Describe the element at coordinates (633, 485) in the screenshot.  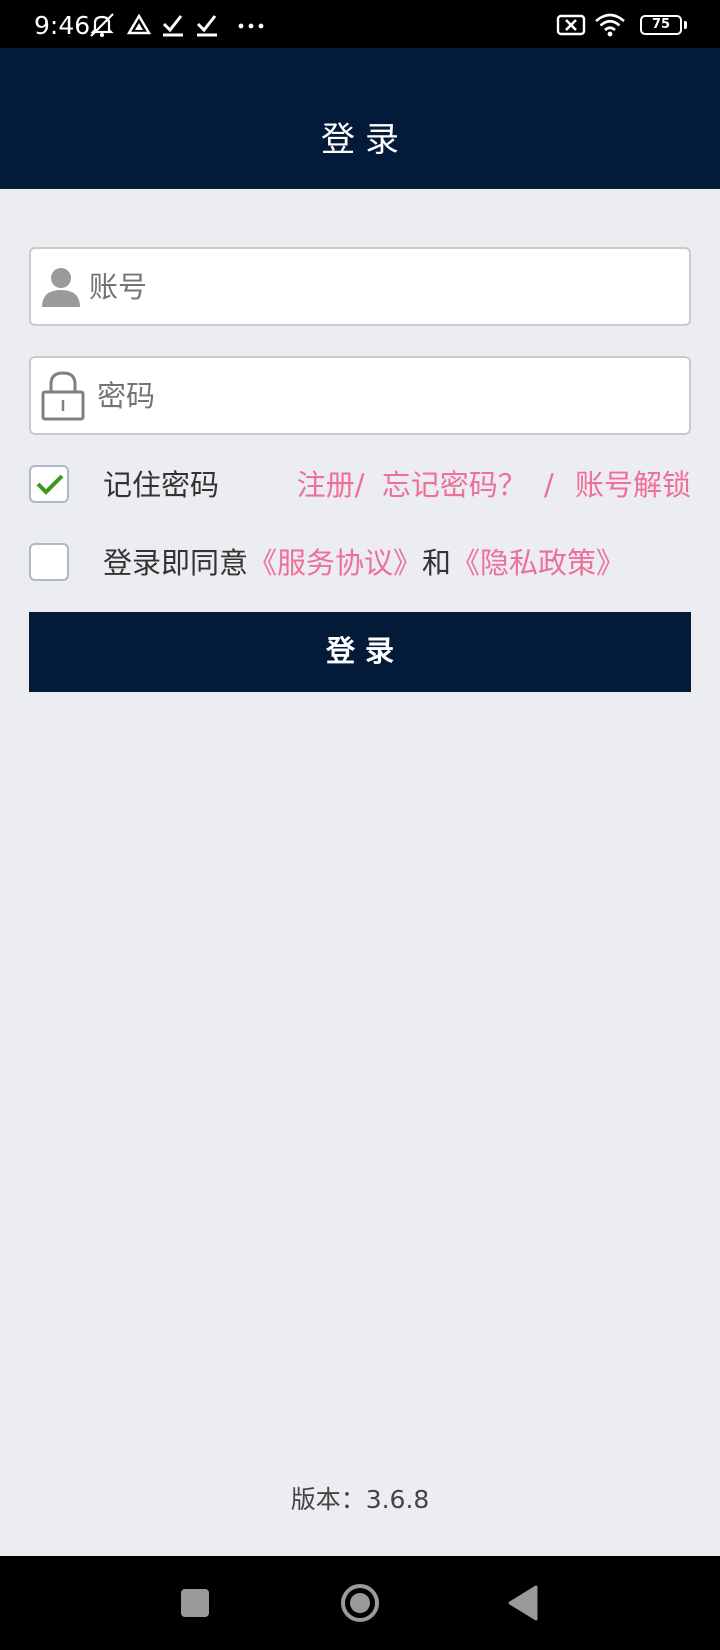
I see `unlock-account-link: 账号解锁` at that location.